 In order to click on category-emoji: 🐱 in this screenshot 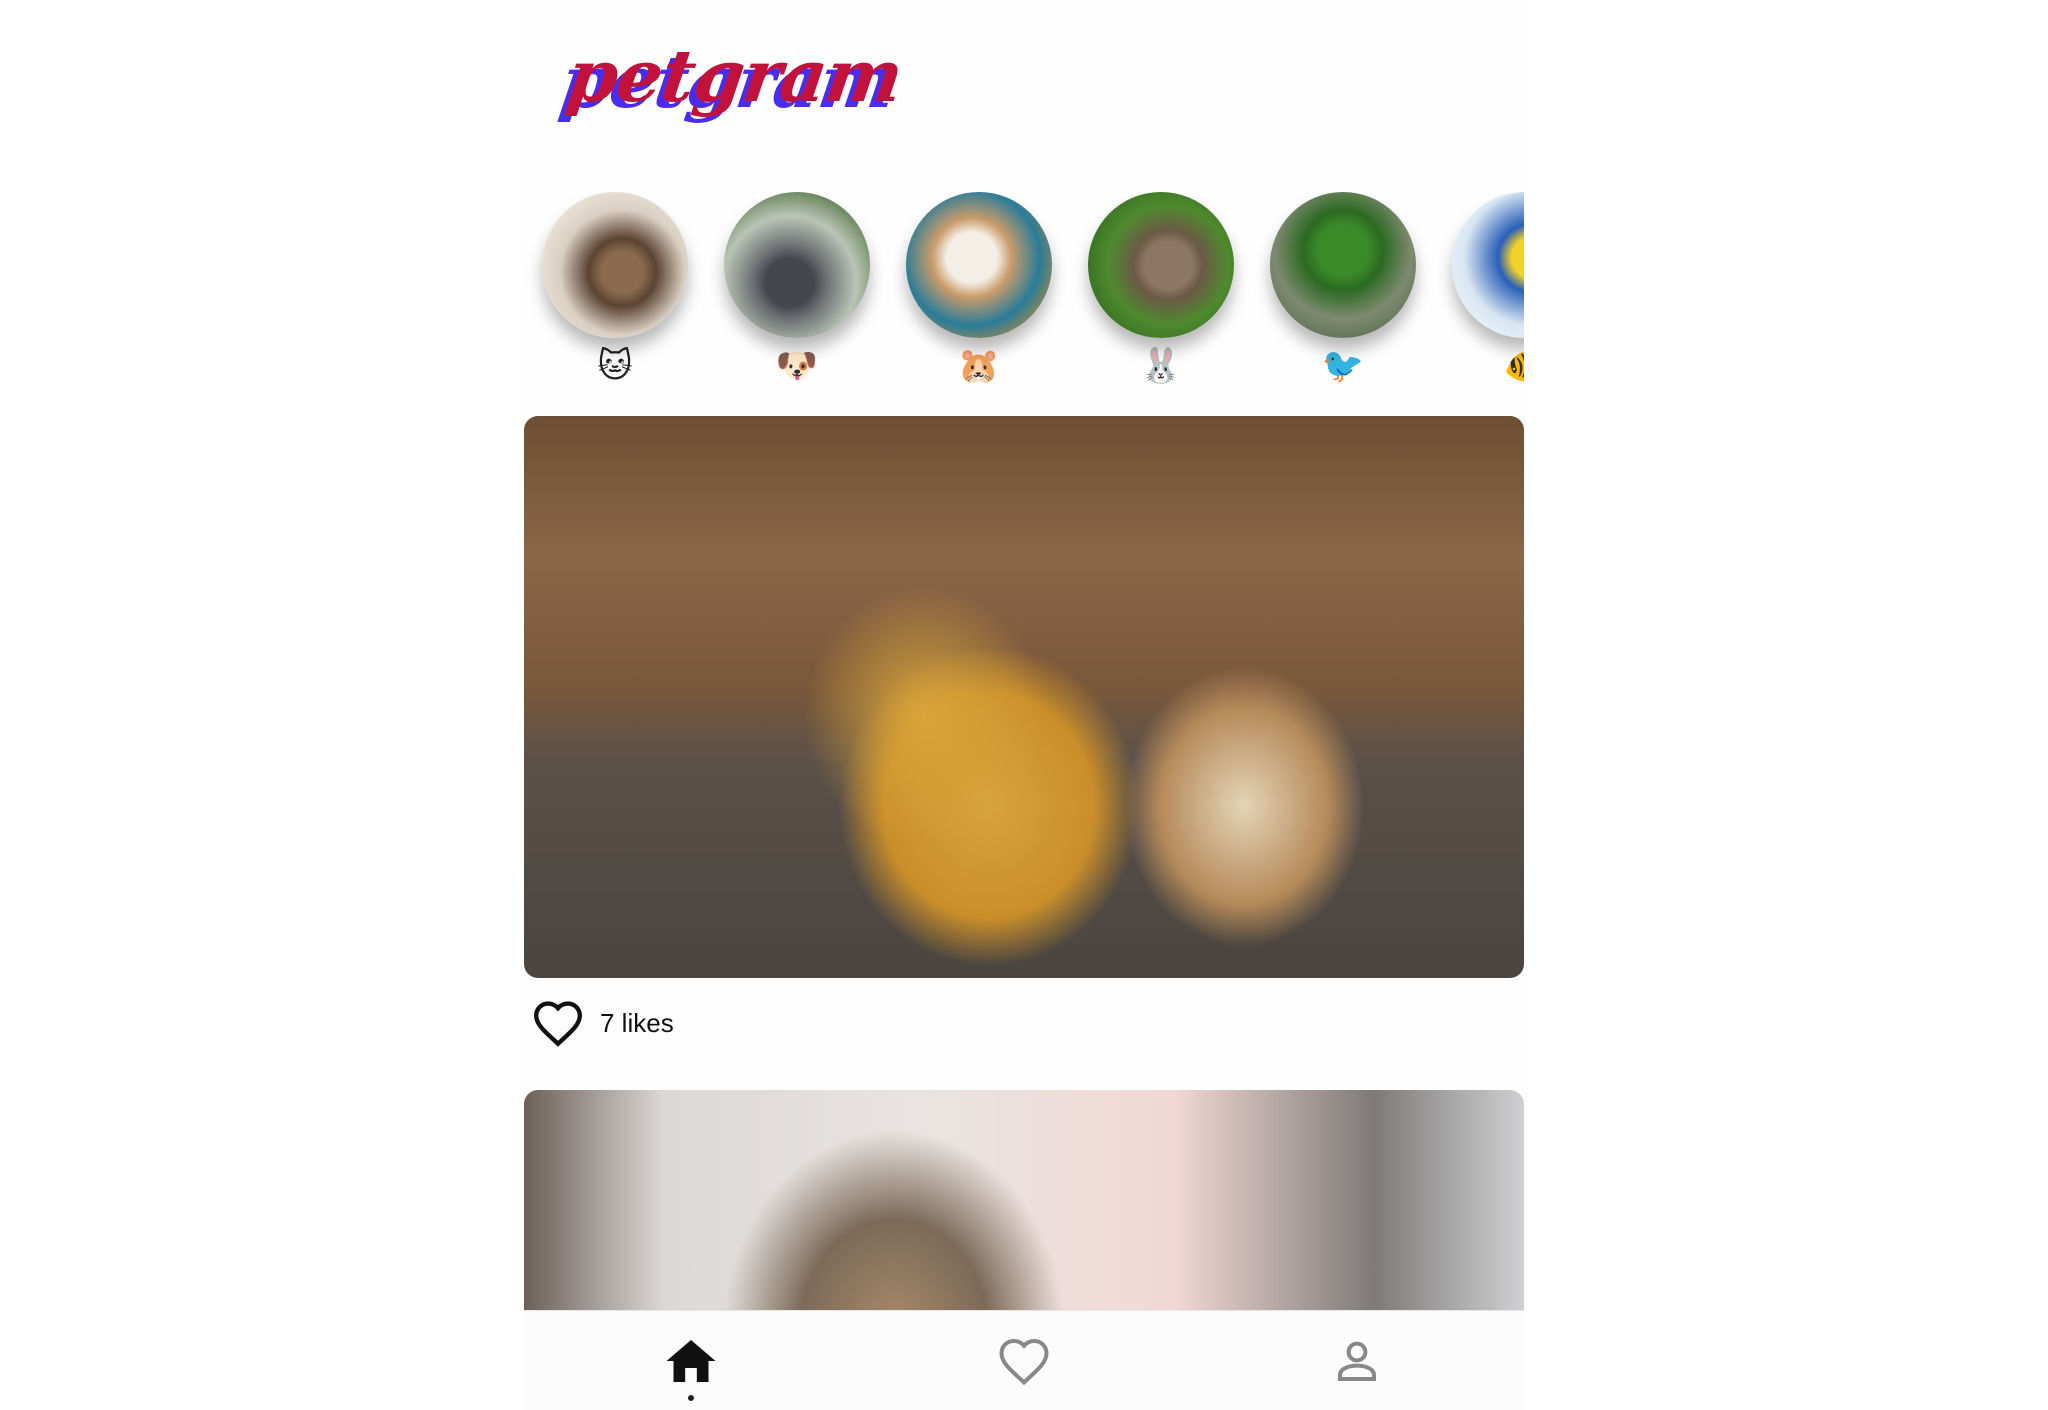, I will do `click(615, 366)`.